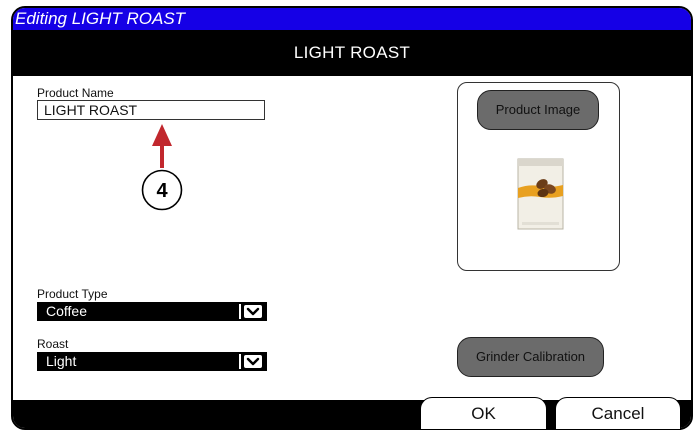 This screenshot has width=696, height=430. I want to click on product-type-select: Coffee, so click(152, 311).